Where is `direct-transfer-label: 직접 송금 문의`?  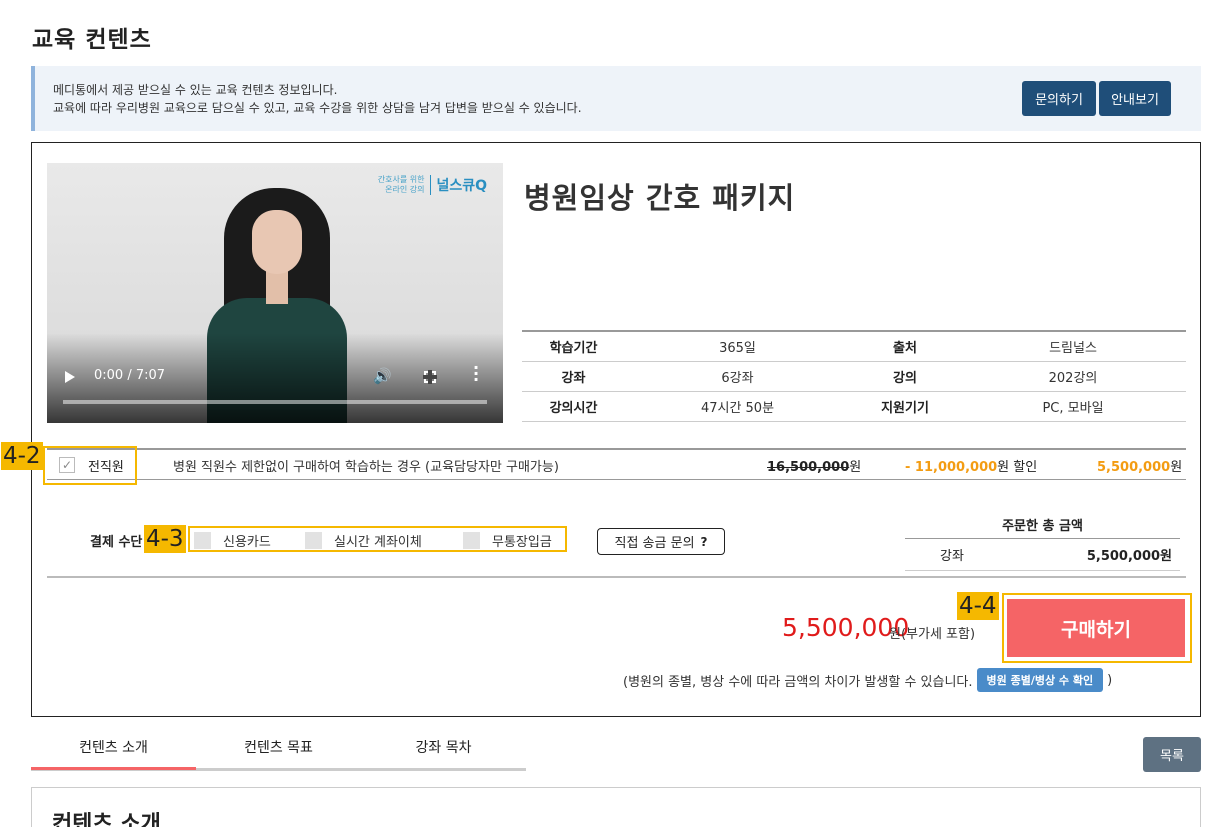 direct-transfer-label: 직접 송금 문의 is located at coordinates (654, 543).